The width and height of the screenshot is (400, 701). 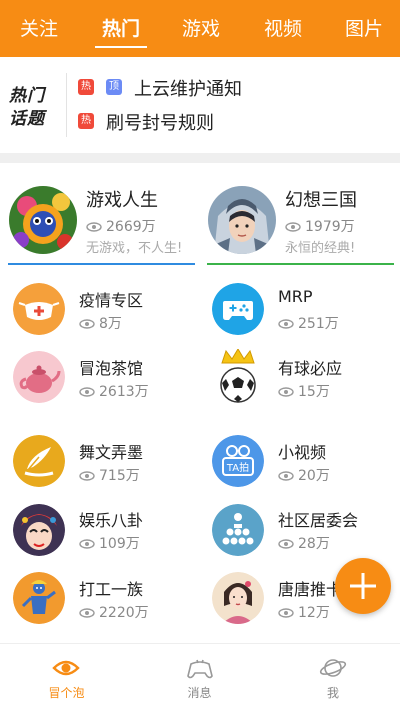 I want to click on list-item-views: 20万, so click(x=304, y=475).